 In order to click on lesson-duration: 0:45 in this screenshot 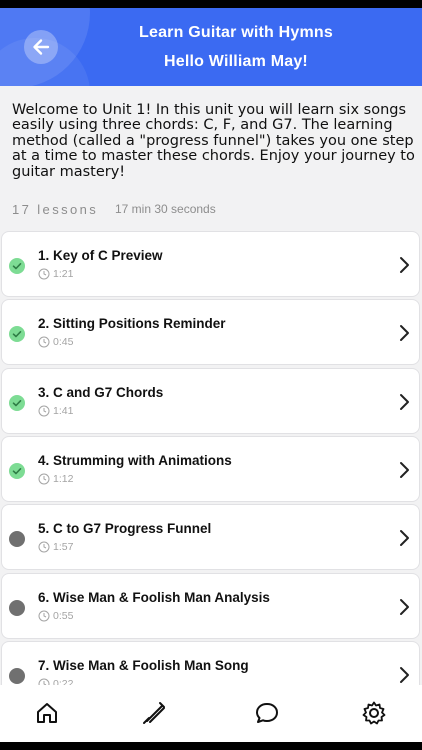, I will do `click(55, 342)`.